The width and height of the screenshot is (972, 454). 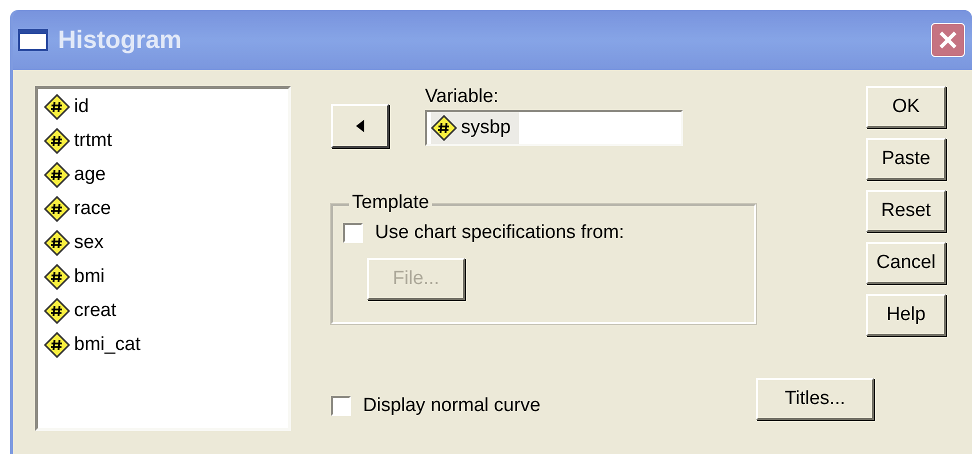 I want to click on variable-name: race, so click(x=92, y=209).